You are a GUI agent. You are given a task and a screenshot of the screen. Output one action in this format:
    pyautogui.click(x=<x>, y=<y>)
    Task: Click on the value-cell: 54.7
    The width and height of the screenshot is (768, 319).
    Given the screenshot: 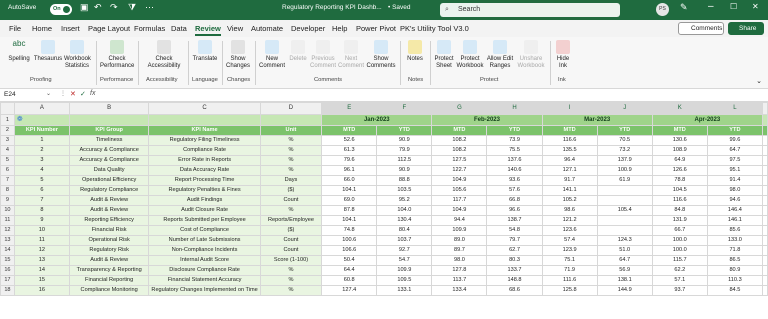 What is the action you would take?
    pyautogui.click(x=404, y=260)
    